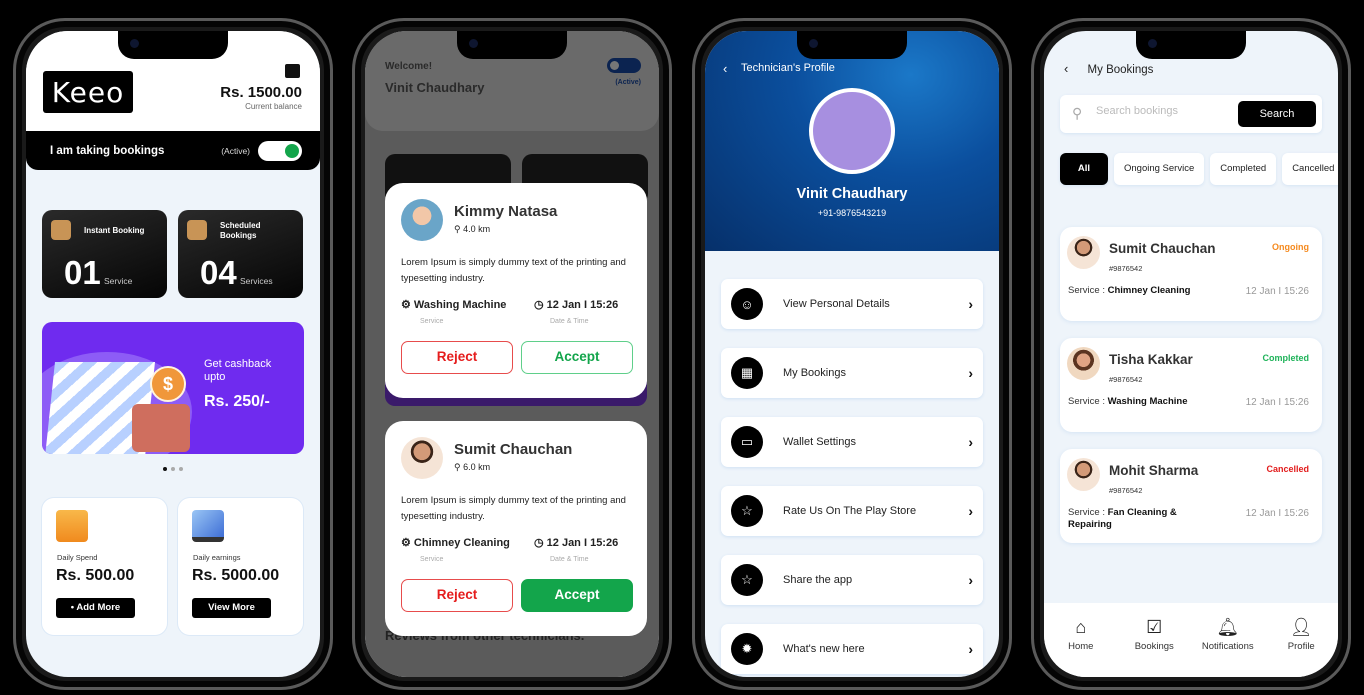  I want to click on bell-icon: 🔔︎, so click(1228, 627).